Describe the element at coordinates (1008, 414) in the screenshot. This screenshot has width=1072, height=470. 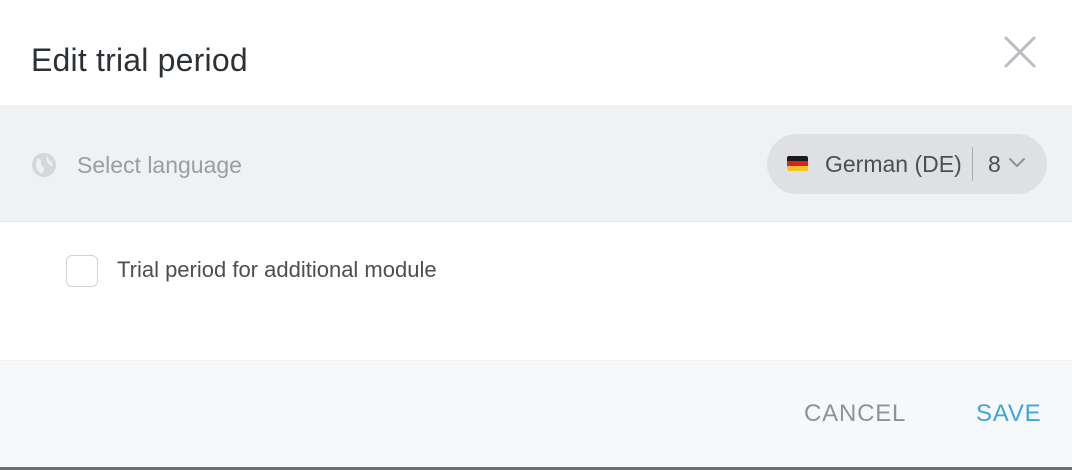
I see `save-button: SAVE` at that location.